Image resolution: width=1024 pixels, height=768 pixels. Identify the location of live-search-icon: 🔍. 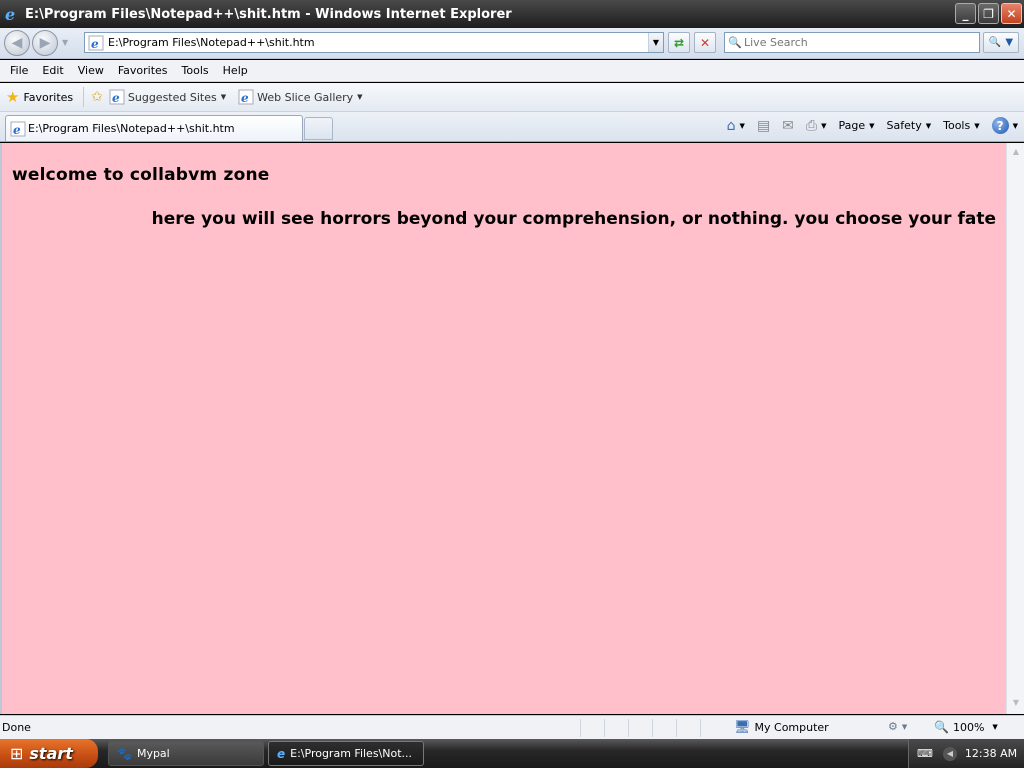
(735, 42).